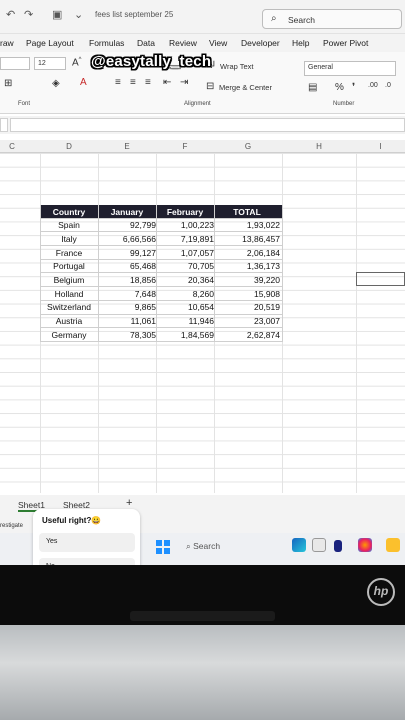  I want to click on group-label-alignment: Alignment, so click(197, 104).